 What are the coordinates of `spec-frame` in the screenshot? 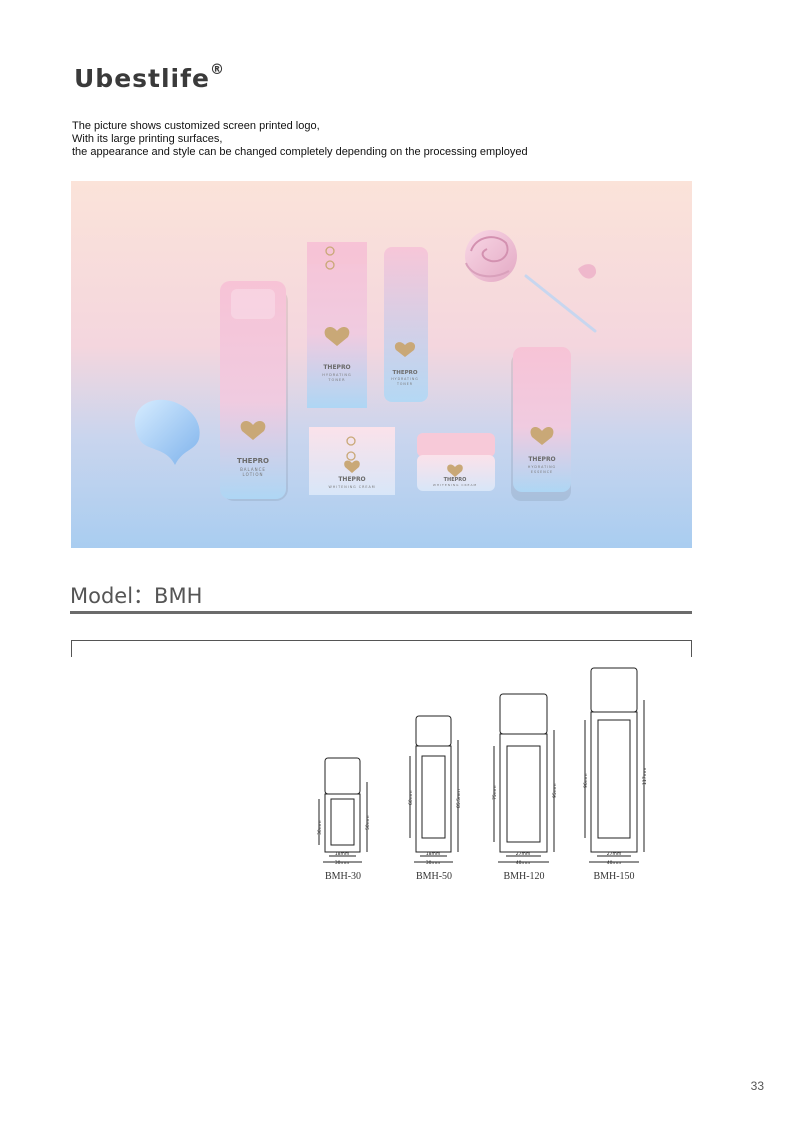 It's located at (381, 648).